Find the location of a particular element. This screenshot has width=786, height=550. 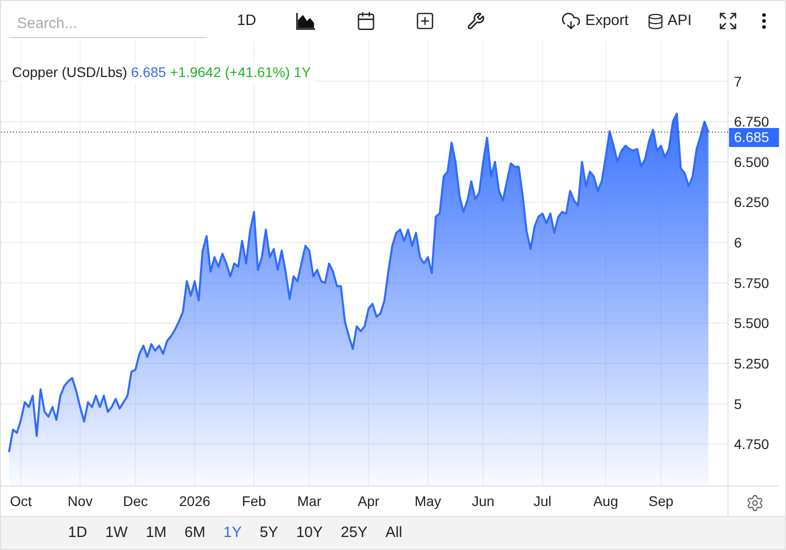

calendar-icon is located at coordinates (366, 21).